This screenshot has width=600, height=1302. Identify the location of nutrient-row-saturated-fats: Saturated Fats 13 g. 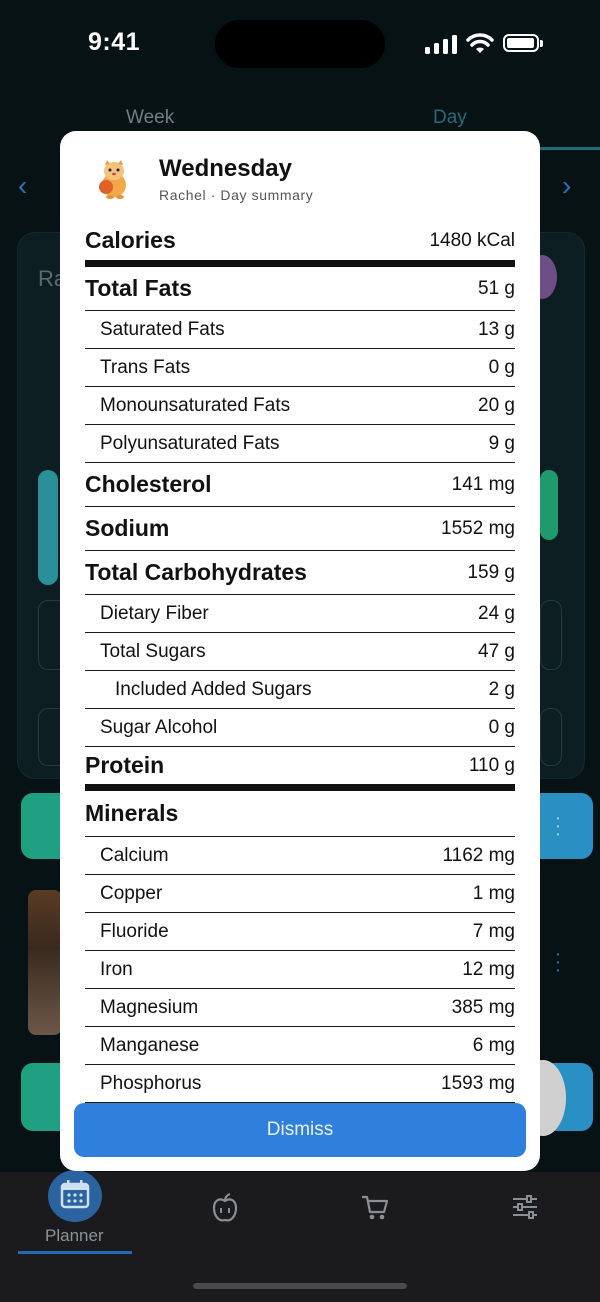
(300, 330).